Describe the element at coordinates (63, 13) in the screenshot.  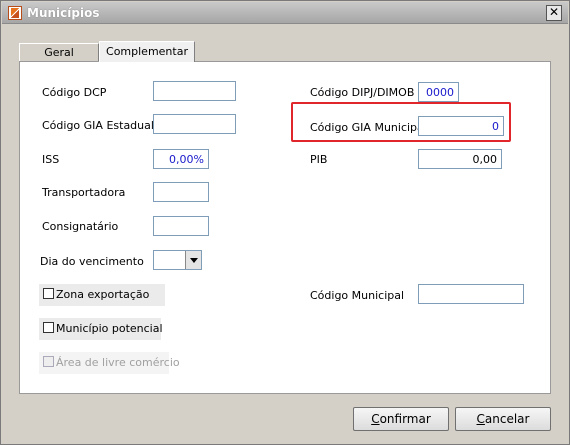
I see `window-title: Municípios` at that location.